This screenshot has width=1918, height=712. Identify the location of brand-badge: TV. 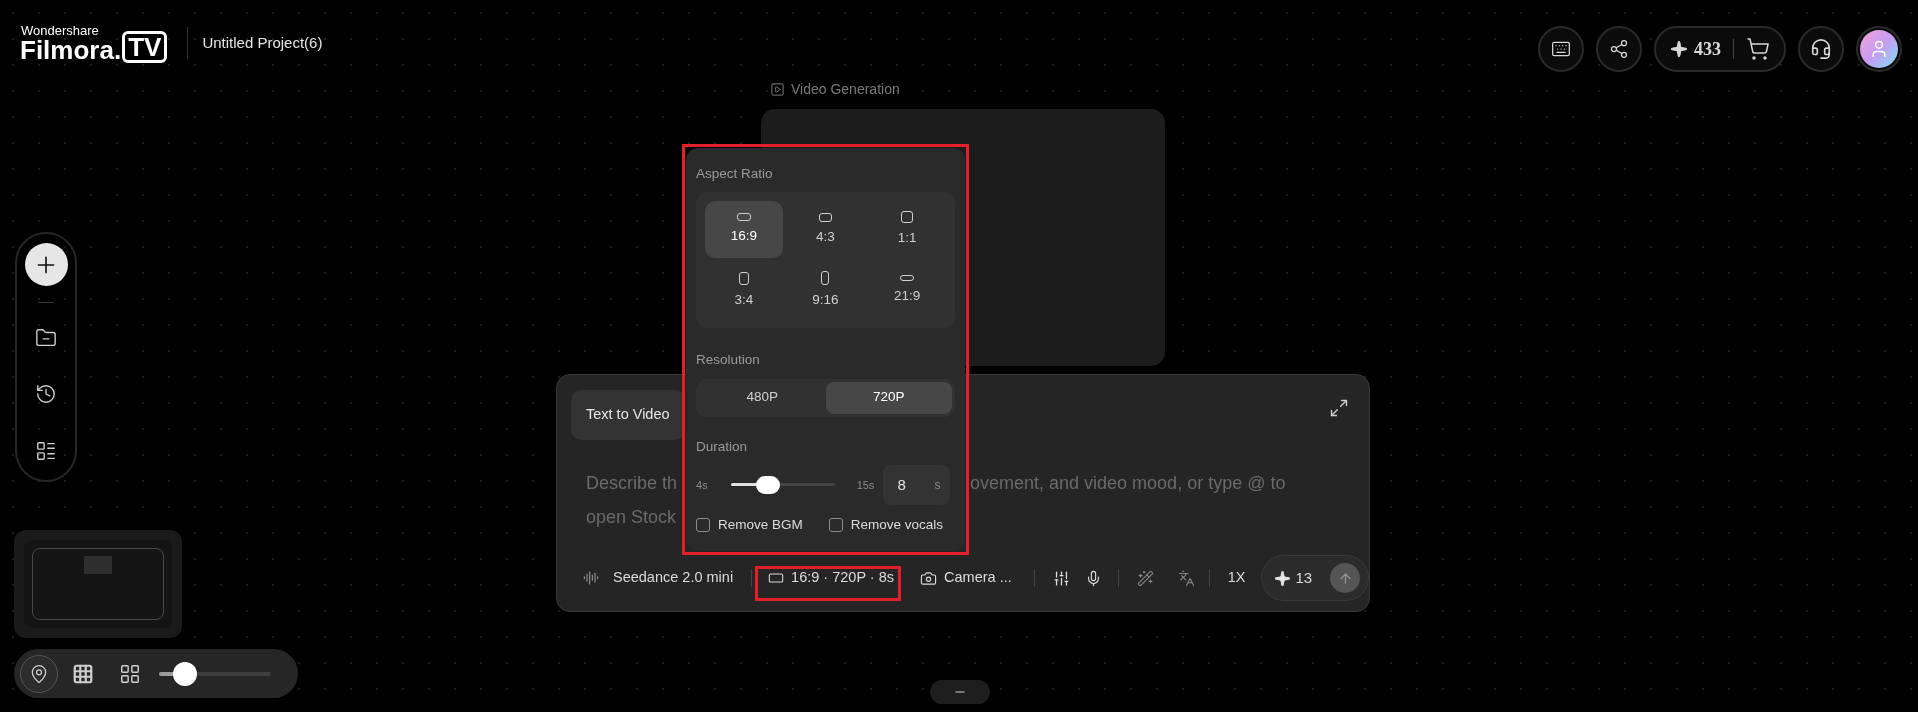
(145, 46).